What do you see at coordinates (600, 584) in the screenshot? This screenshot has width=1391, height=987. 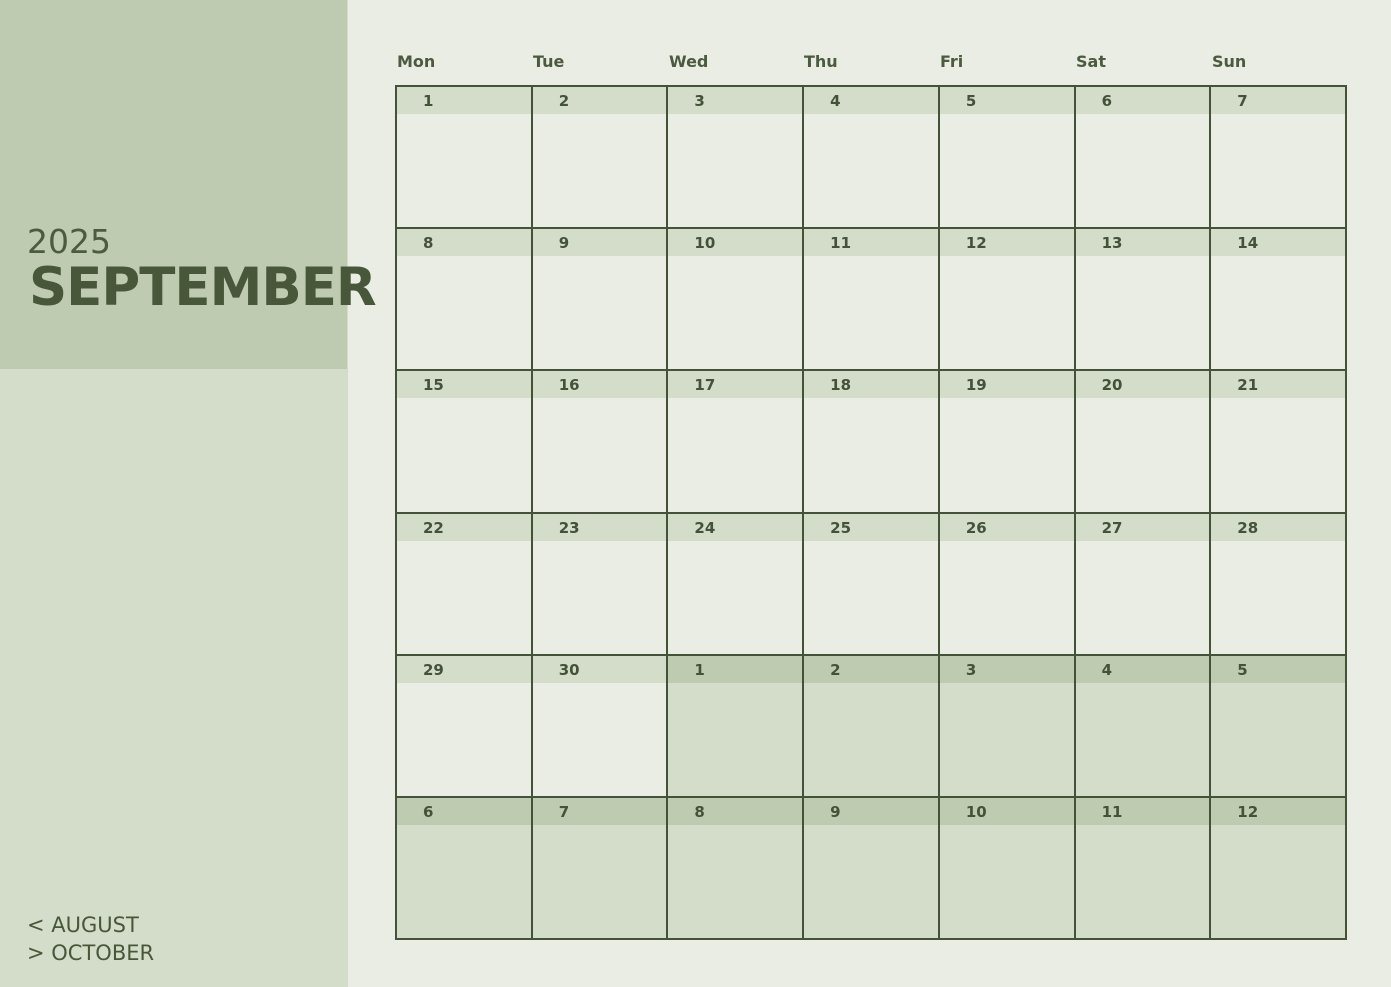 I see `day-cell: 23` at bounding box center [600, 584].